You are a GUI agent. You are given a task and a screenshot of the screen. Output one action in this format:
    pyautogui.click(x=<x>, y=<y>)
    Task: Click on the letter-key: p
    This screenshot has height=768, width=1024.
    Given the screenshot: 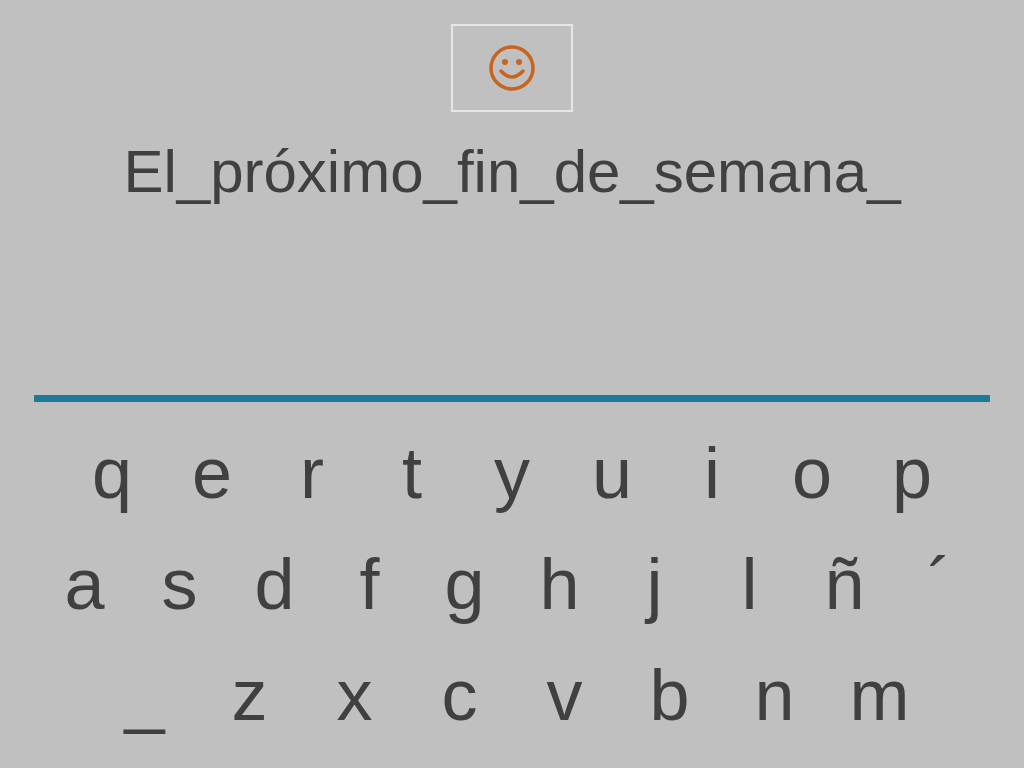 What is the action you would take?
    pyautogui.click(x=912, y=472)
    